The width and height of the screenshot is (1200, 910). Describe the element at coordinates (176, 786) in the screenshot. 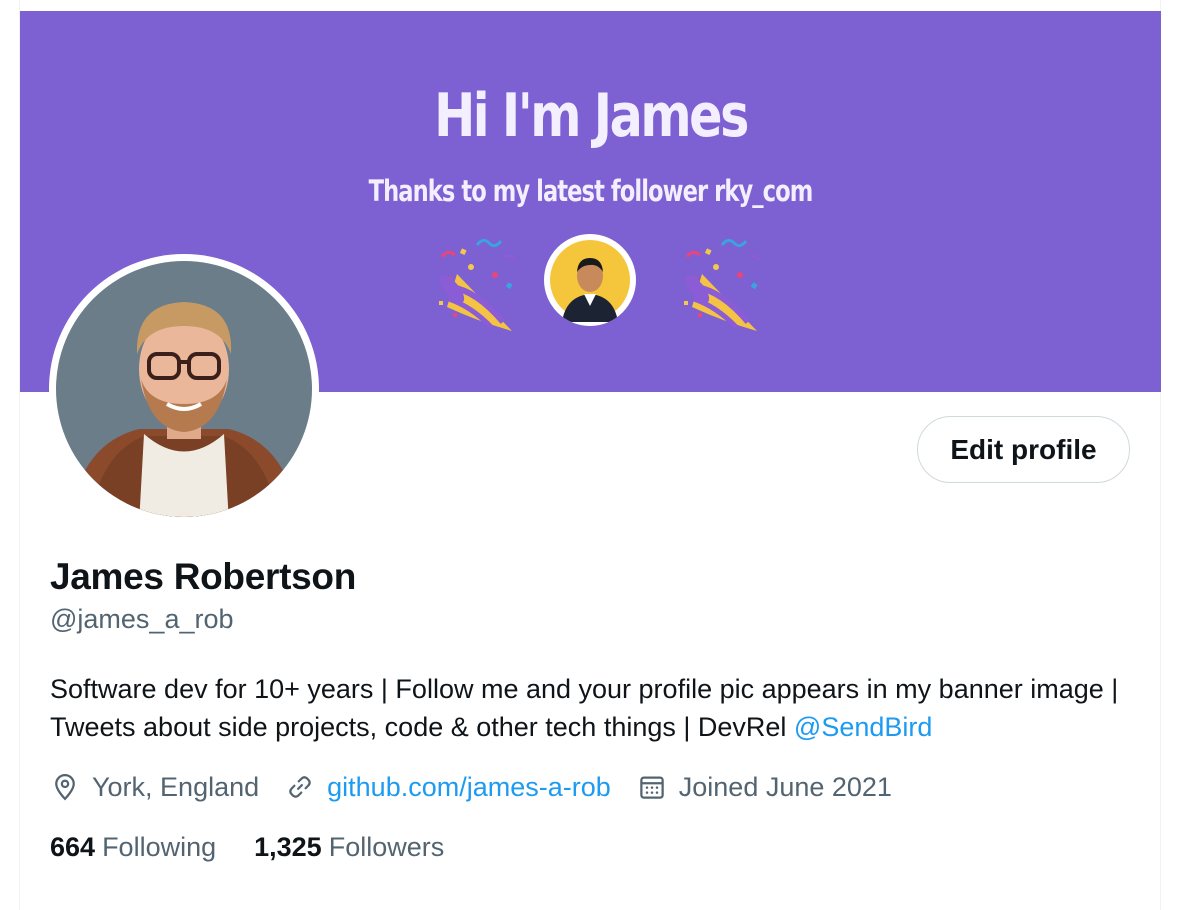

I see `location-text: York, England` at that location.